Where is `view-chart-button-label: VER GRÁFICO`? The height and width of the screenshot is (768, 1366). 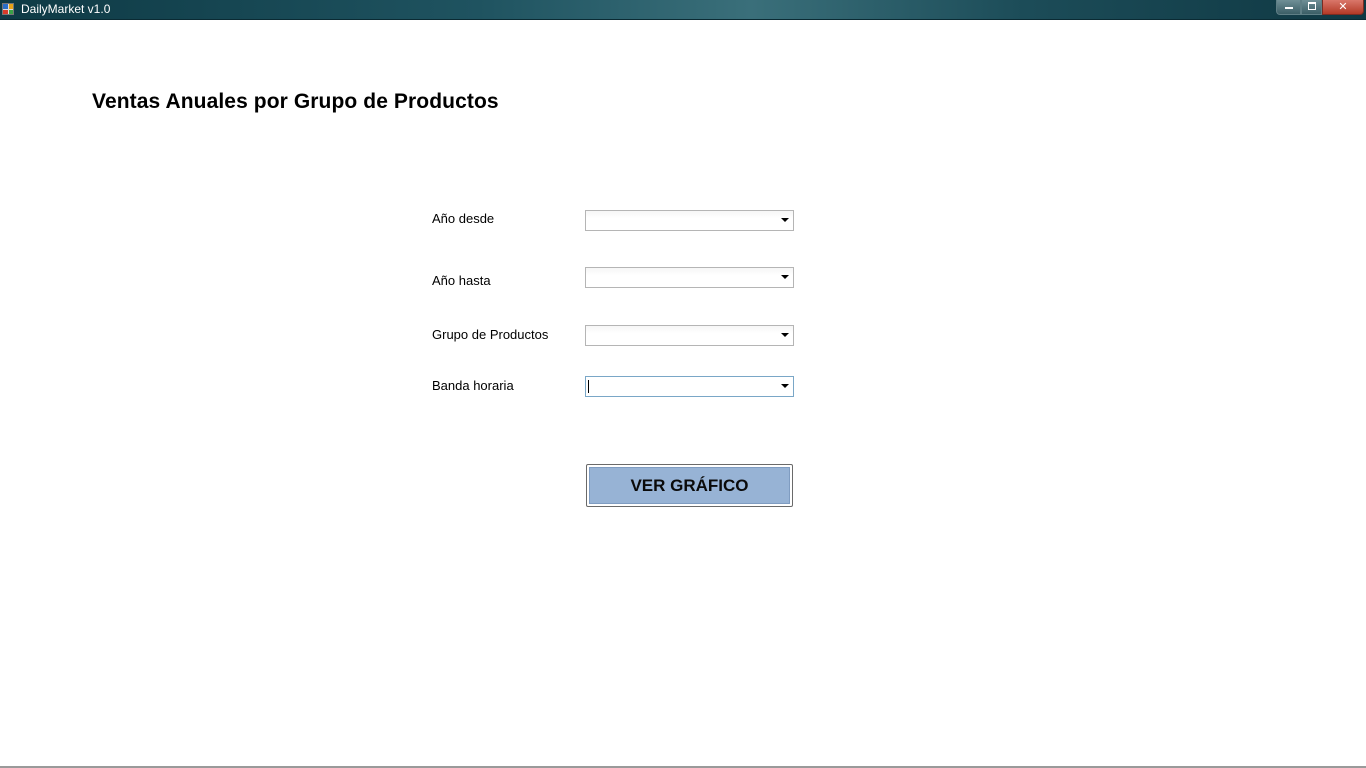 view-chart-button-label: VER GRÁFICO is located at coordinates (689, 485).